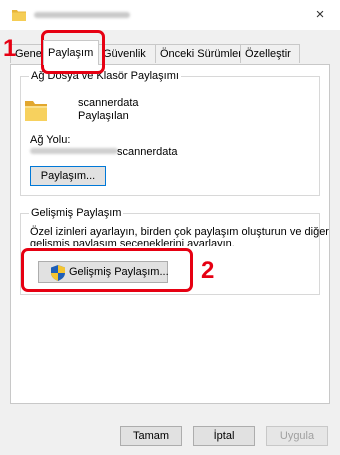  What do you see at coordinates (82, 15) in the screenshot?
I see `window-title` at bounding box center [82, 15].